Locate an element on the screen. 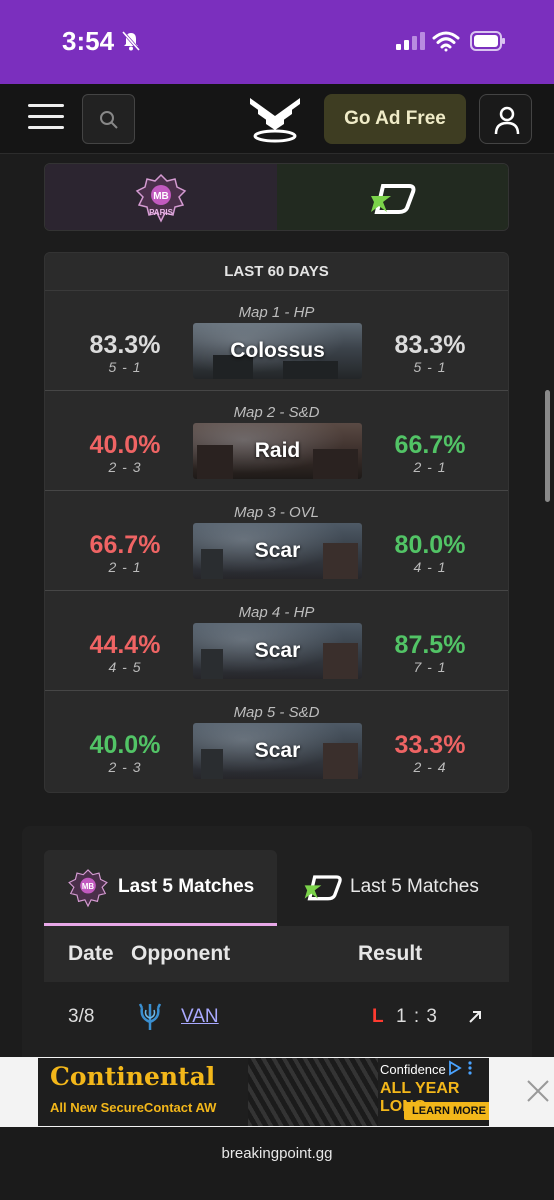 The image size is (554, 1200). breakingpoint-logo is located at coordinates (275, 119).